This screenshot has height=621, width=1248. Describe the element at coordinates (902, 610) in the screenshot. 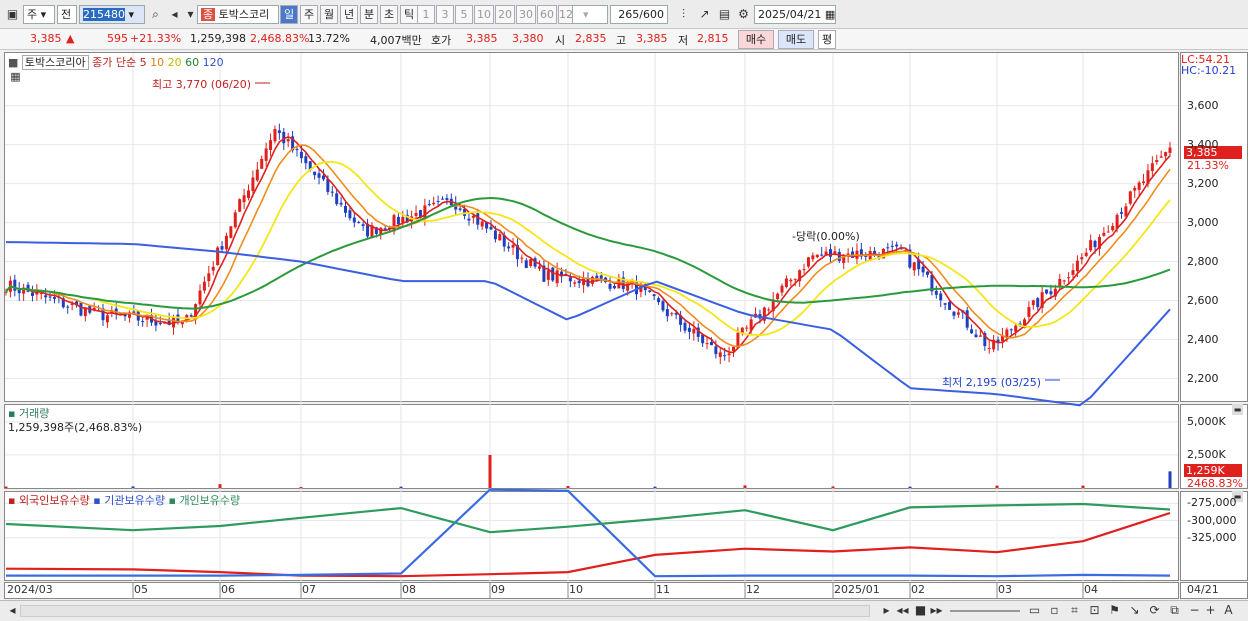

I see `rewind-icon: ◂◂` at that location.